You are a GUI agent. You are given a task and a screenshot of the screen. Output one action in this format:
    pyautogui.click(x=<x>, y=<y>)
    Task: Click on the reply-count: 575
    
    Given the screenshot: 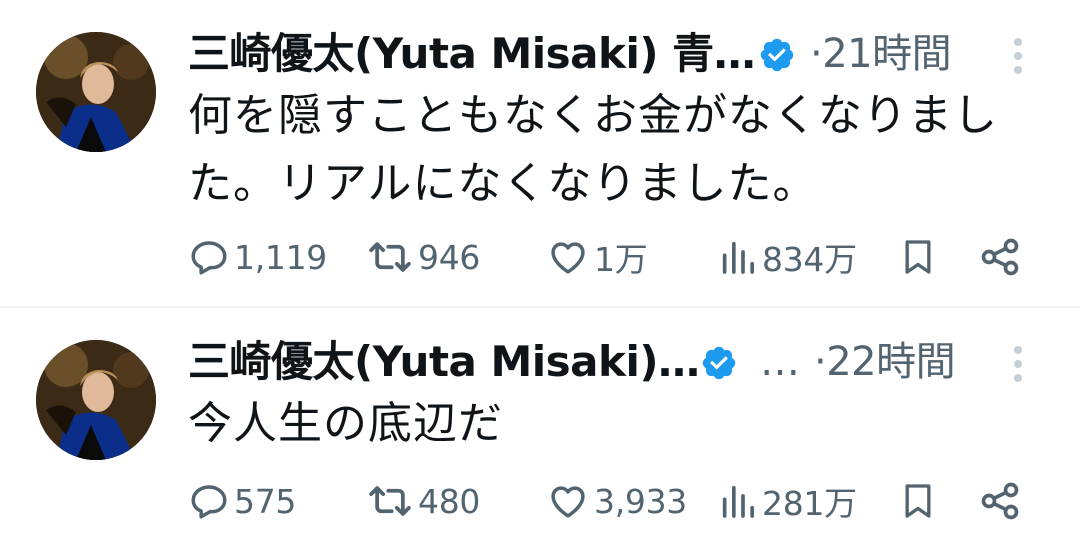 What is the action you would take?
    pyautogui.click(x=265, y=501)
    